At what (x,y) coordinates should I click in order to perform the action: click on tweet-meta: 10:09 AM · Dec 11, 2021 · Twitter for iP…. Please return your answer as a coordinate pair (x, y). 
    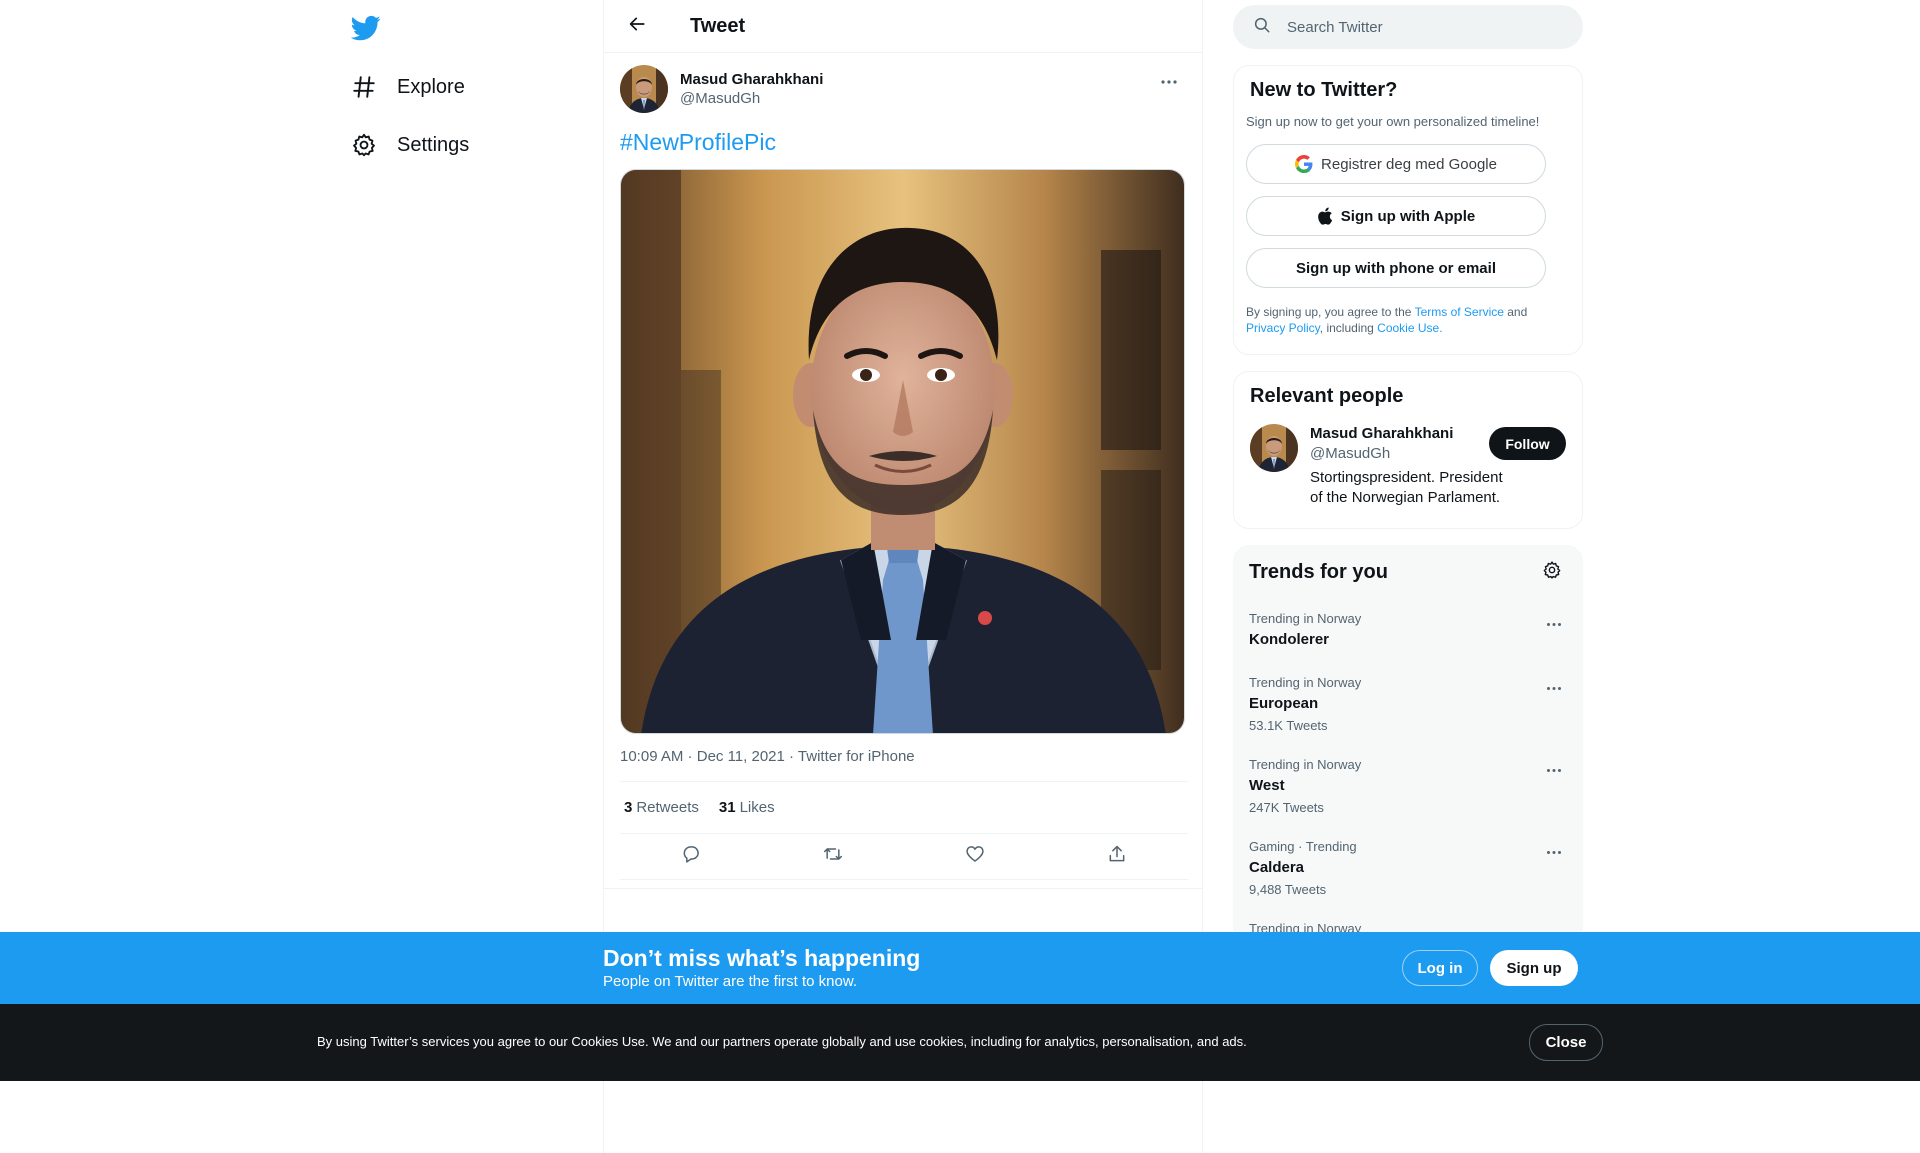
    Looking at the image, I should click on (904, 765).